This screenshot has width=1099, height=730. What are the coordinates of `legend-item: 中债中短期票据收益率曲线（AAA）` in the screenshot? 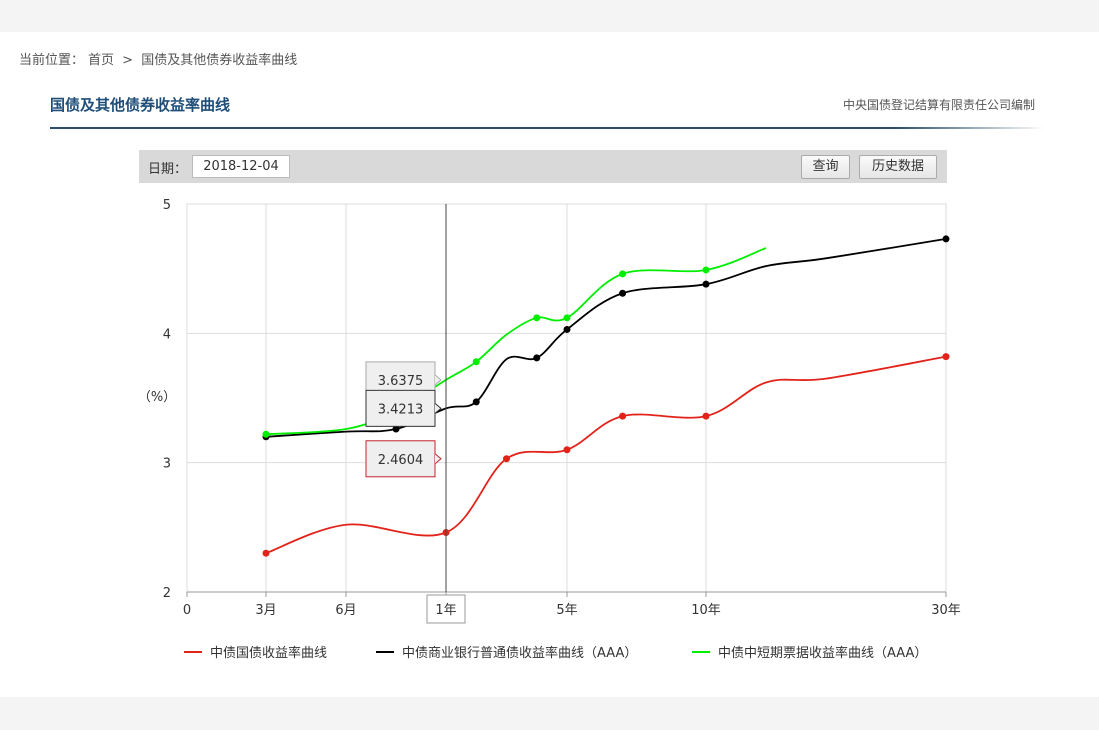 It's located at (809, 653).